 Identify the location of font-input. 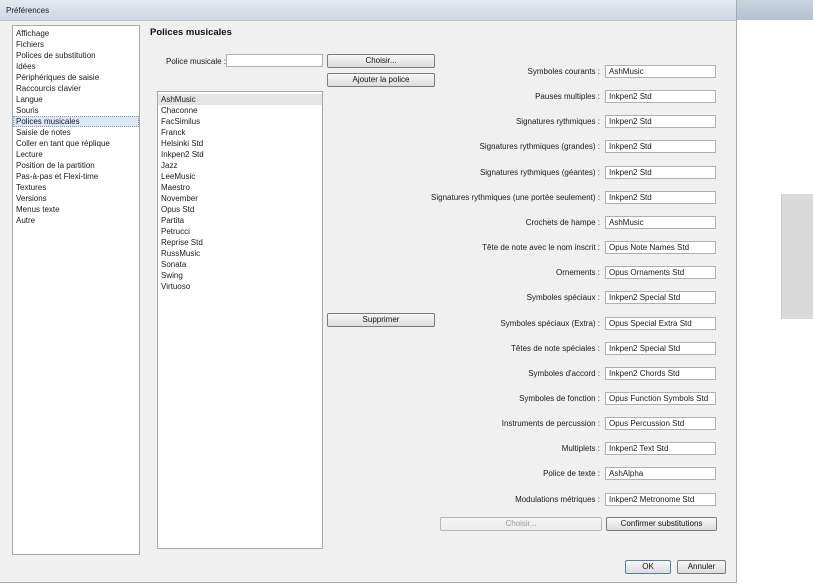
(274, 60).